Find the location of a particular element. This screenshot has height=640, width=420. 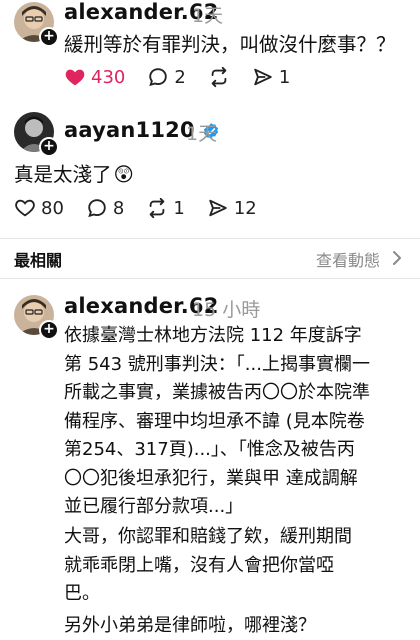

text-line: 第 543 號刑事判決：「...上揭事實欄一 is located at coordinates (217, 364).